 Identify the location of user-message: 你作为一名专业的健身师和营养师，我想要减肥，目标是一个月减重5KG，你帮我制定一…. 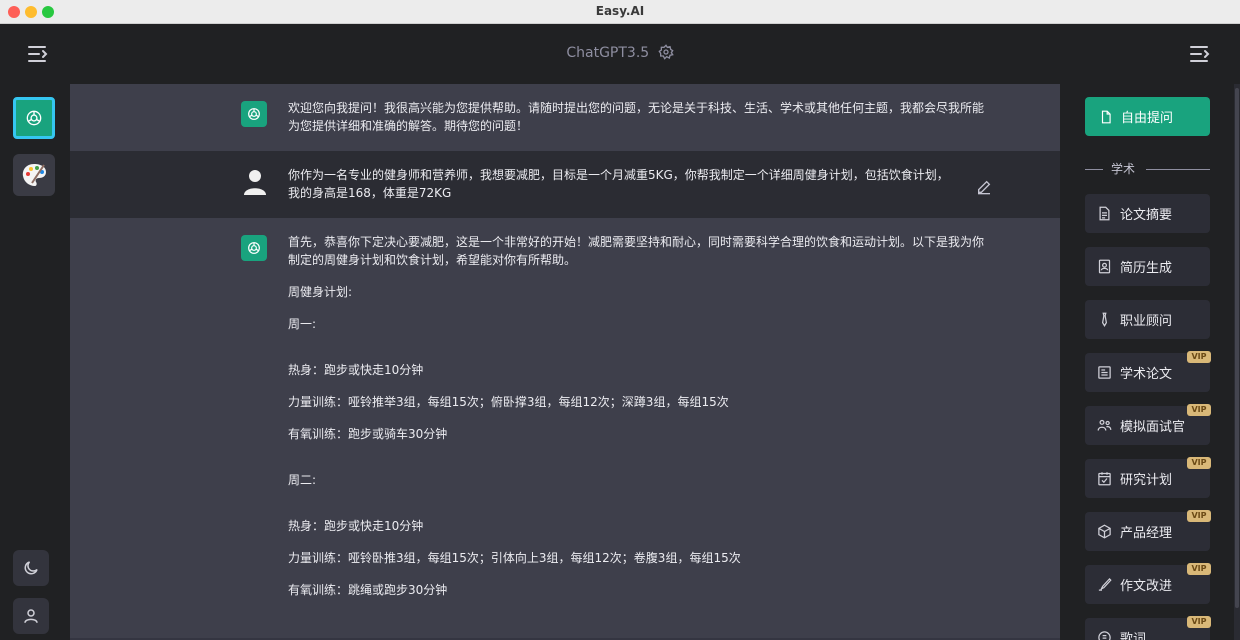
(565, 184).